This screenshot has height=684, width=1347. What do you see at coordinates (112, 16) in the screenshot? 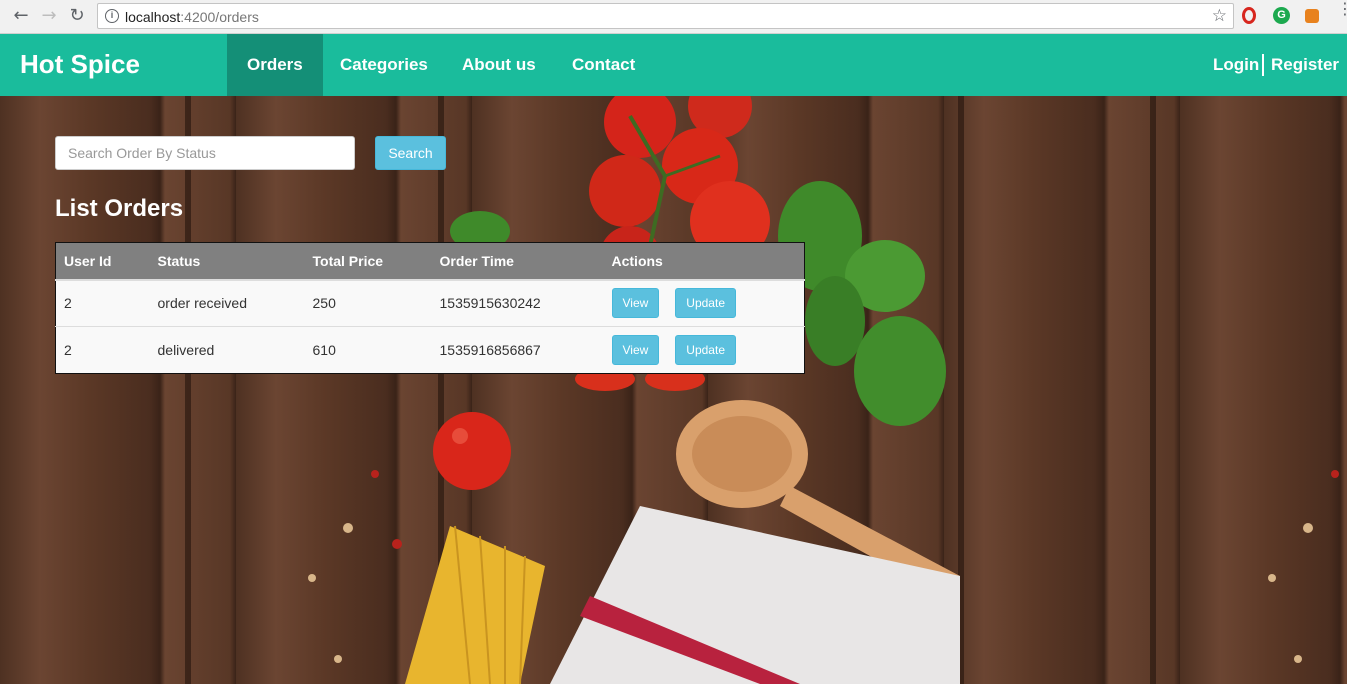
I see `info-icon: i` at bounding box center [112, 16].